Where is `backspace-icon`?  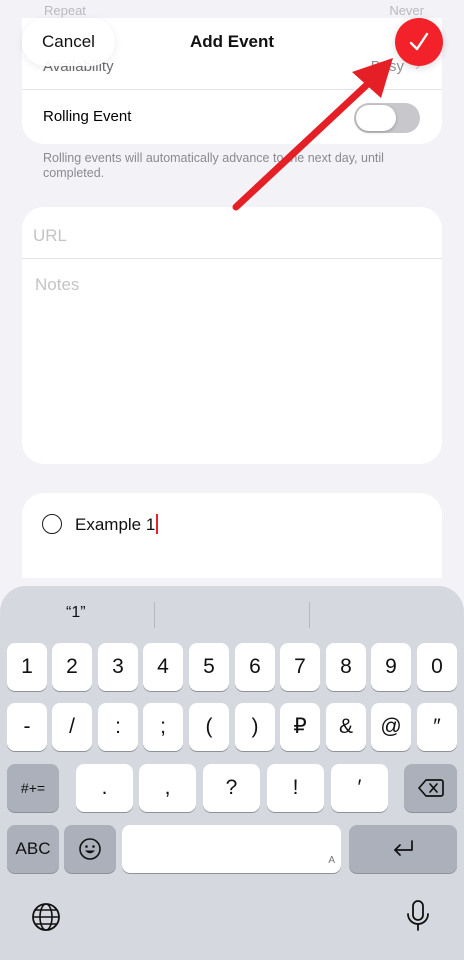
backspace-icon is located at coordinates (430, 788).